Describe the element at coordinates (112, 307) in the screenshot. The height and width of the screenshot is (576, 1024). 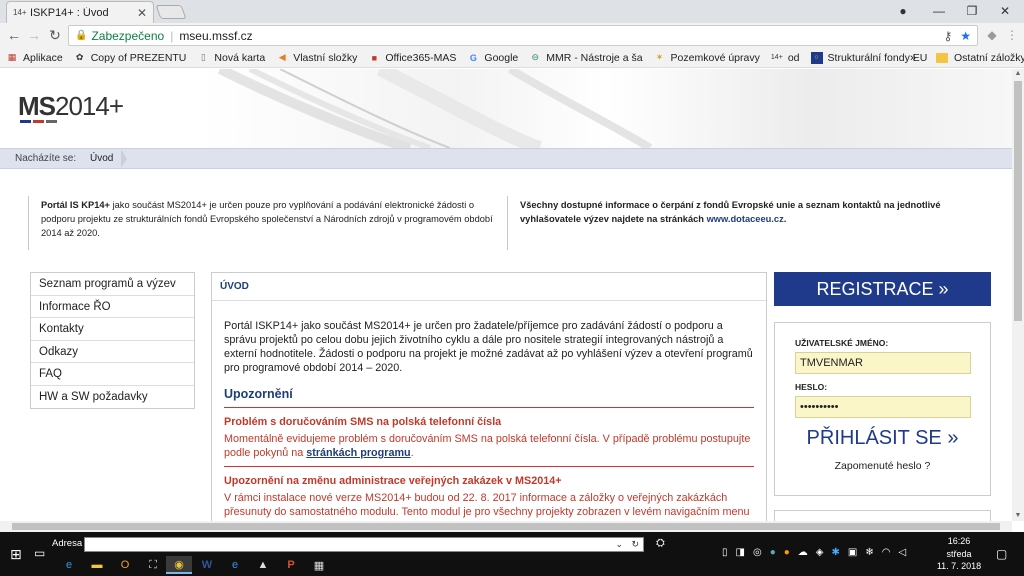
I see `menu-item-ro-info: Informace ŘO` at that location.